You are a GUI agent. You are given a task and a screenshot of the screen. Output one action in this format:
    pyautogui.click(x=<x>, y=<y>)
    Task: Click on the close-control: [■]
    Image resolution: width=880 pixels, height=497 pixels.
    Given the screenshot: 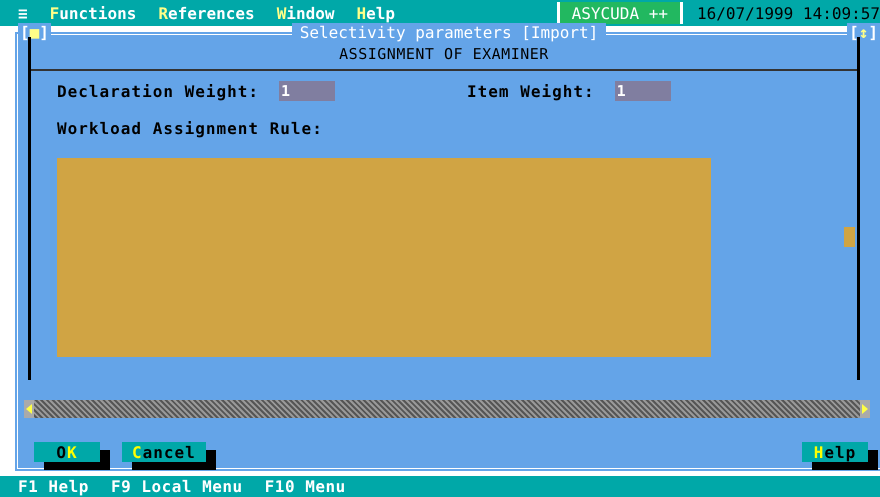 What is the action you would take?
    pyautogui.click(x=34, y=32)
    